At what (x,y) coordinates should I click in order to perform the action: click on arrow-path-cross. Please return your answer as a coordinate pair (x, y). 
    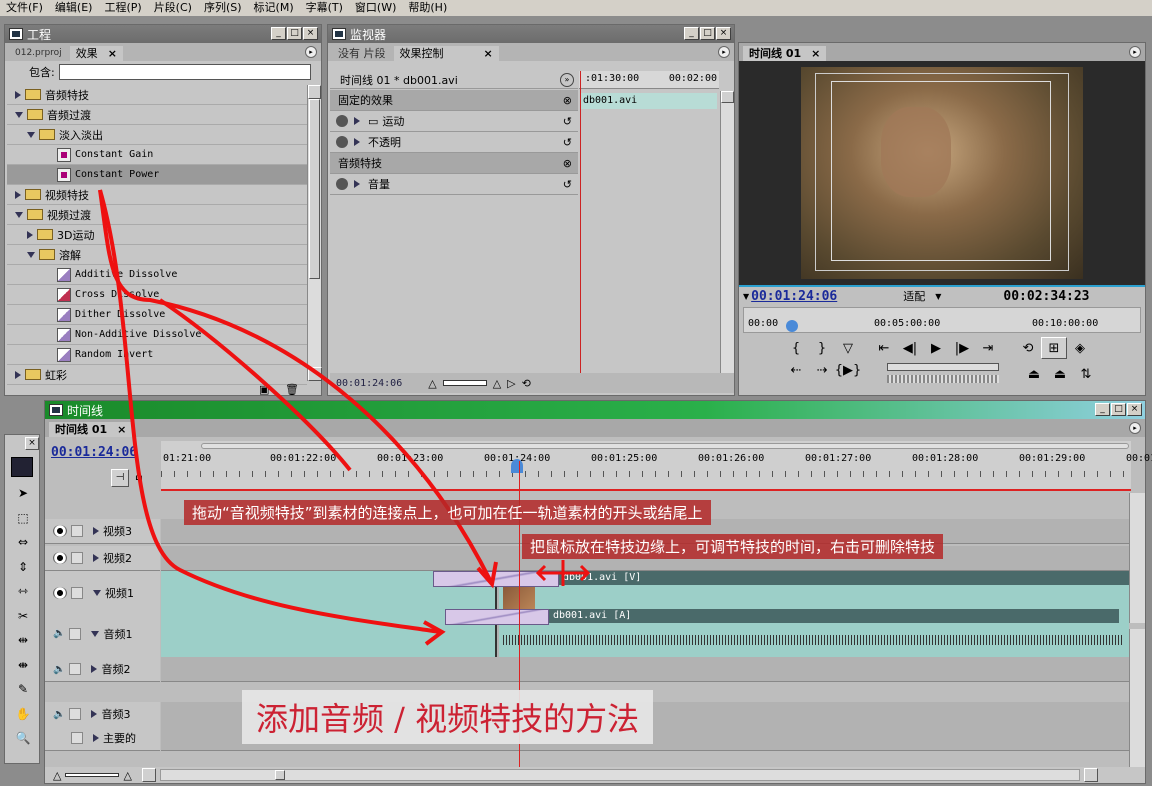
    Looking at the image, I should click on (255, 385).